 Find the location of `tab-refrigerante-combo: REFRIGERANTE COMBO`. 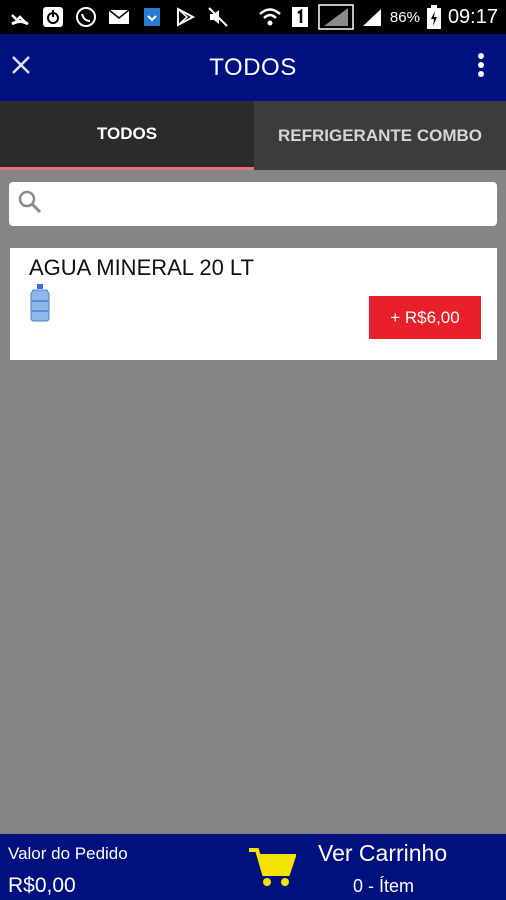

tab-refrigerante-combo: REFRIGERANTE COMBO is located at coordinates (380, 135).